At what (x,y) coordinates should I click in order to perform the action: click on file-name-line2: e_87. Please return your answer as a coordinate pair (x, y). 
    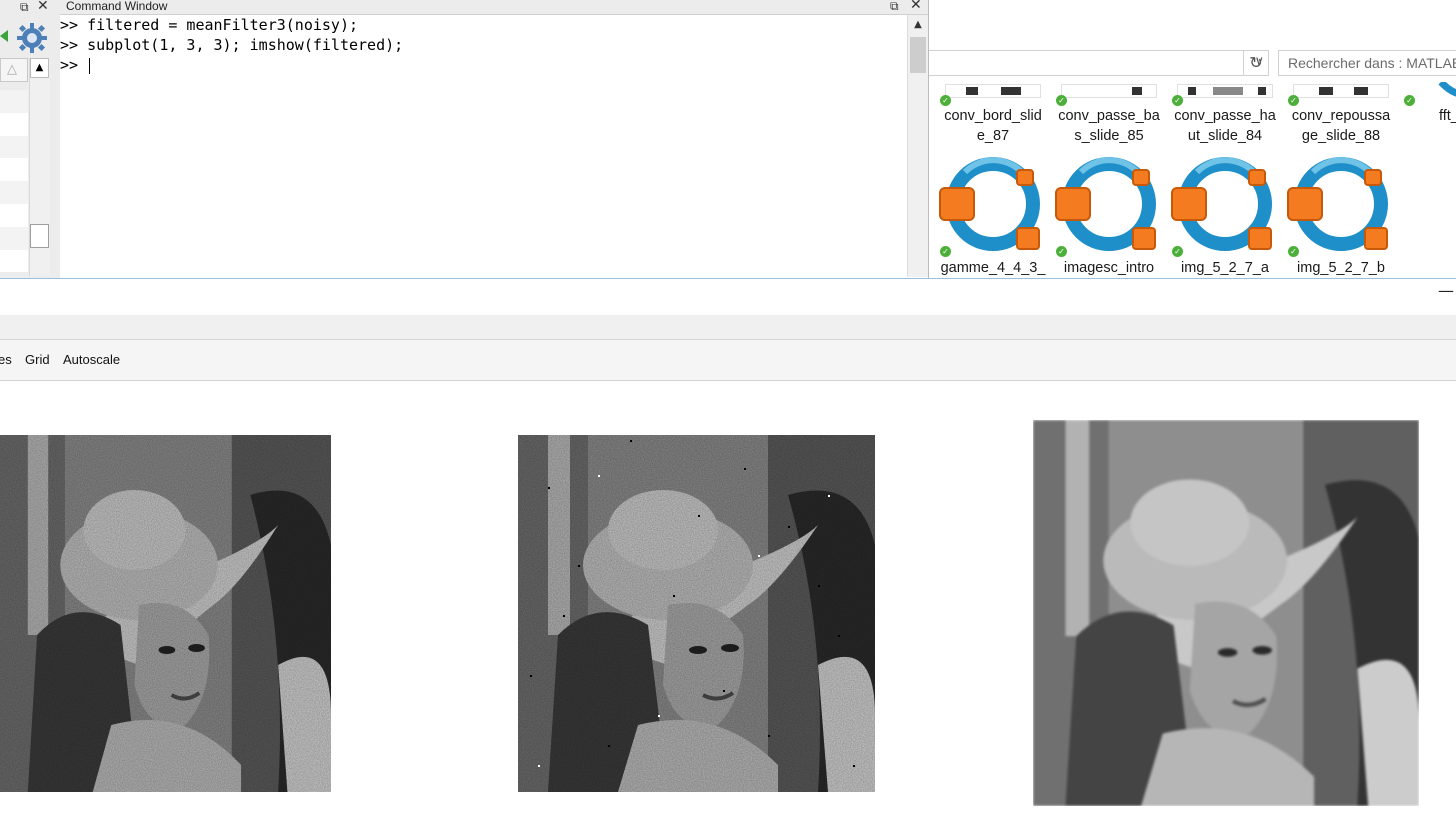
    Looking at the image, I should click on (993, 136).